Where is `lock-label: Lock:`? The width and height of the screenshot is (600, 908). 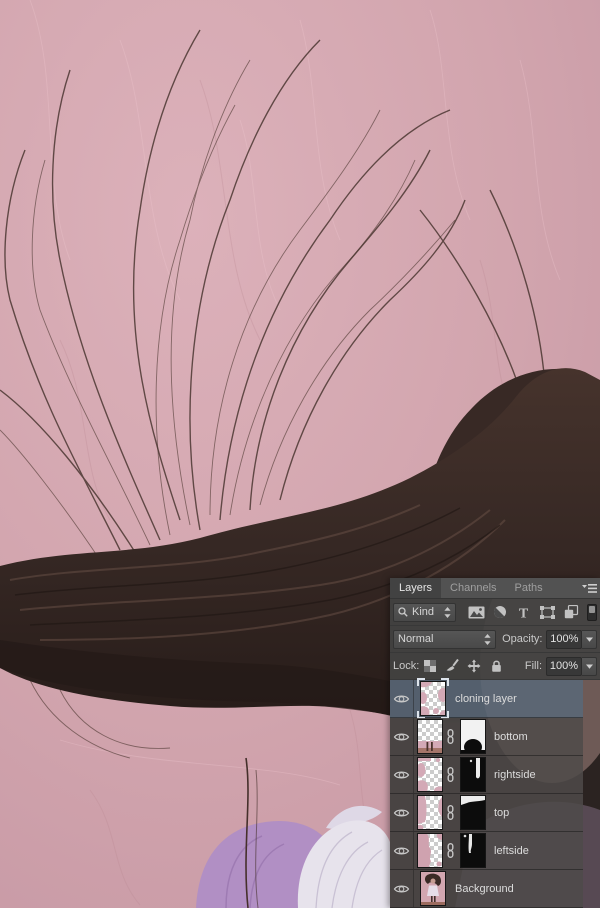 lock-label: Lock: is located at coordinates (406, 666).